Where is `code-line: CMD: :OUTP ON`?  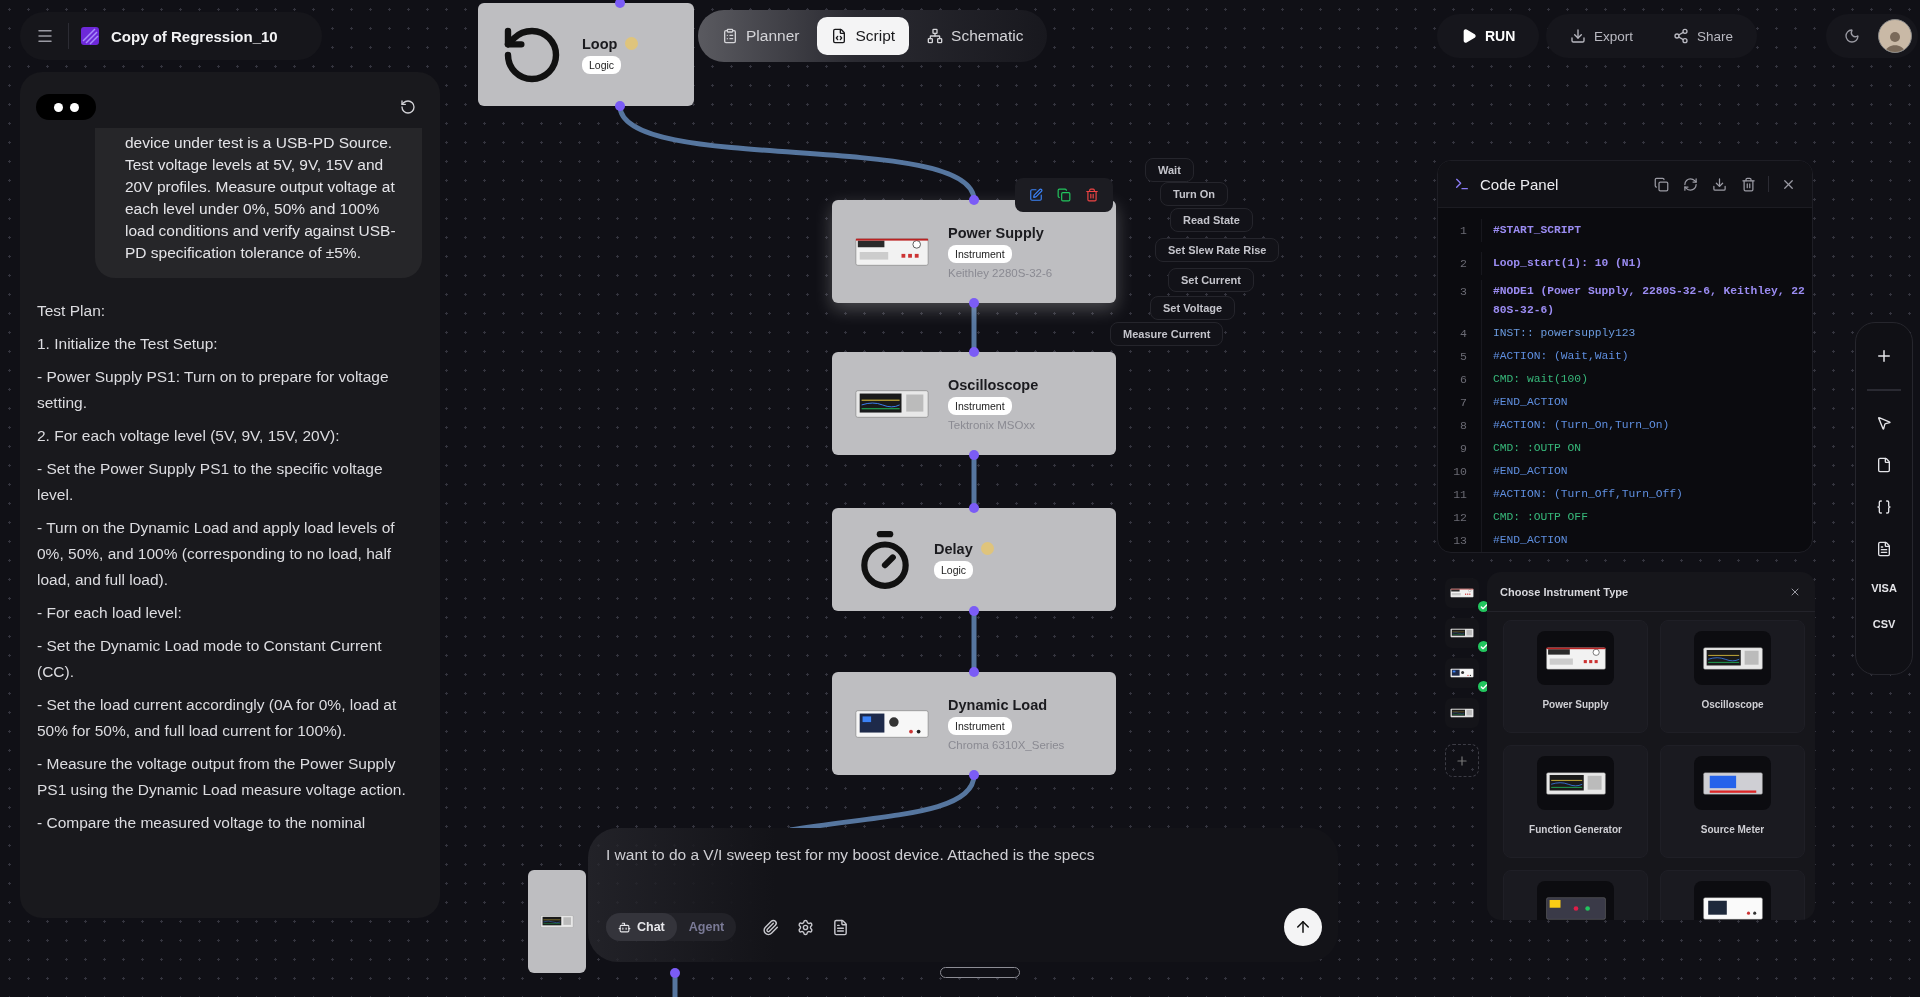 code-line: CMD: :OUTP ON is located at coordinates (1537, 448).